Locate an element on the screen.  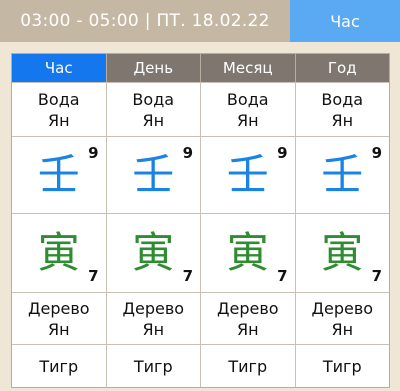
date-time-title: 03:00 - 05:00 | ПТ. 18.02.22 is located at coordinates (145, 21).